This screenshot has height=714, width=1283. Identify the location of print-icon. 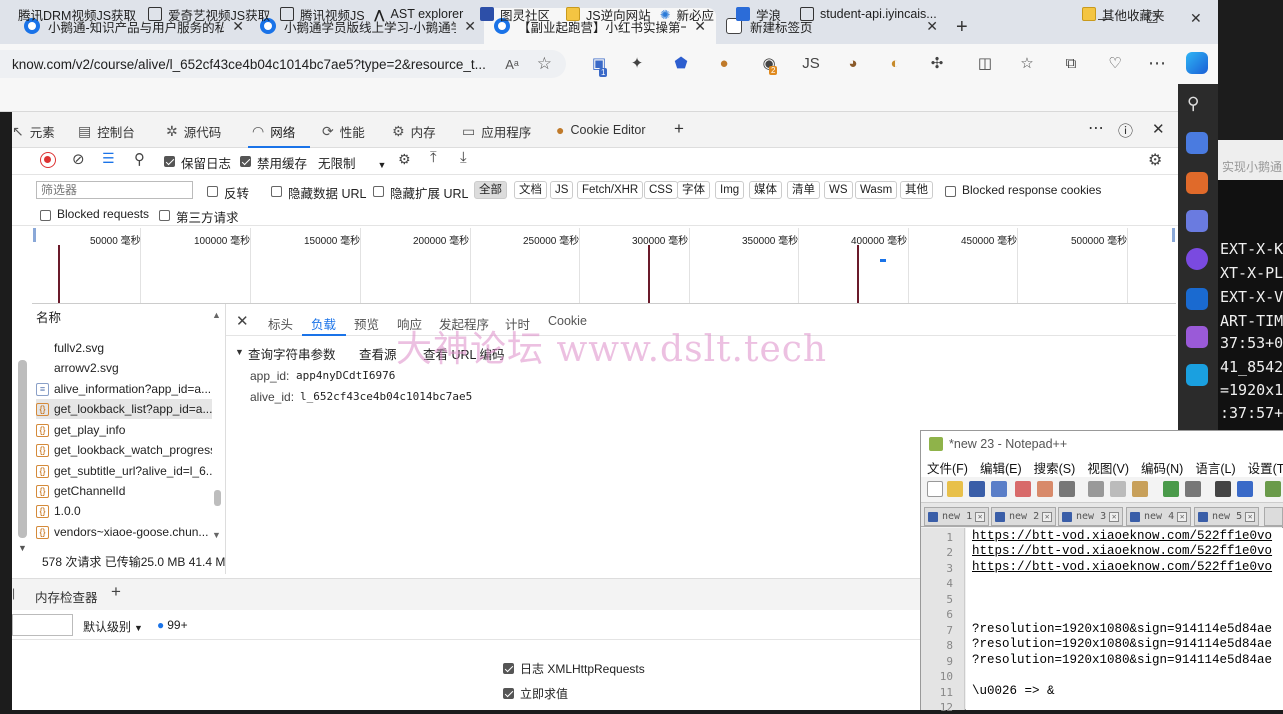
(1067, 489).